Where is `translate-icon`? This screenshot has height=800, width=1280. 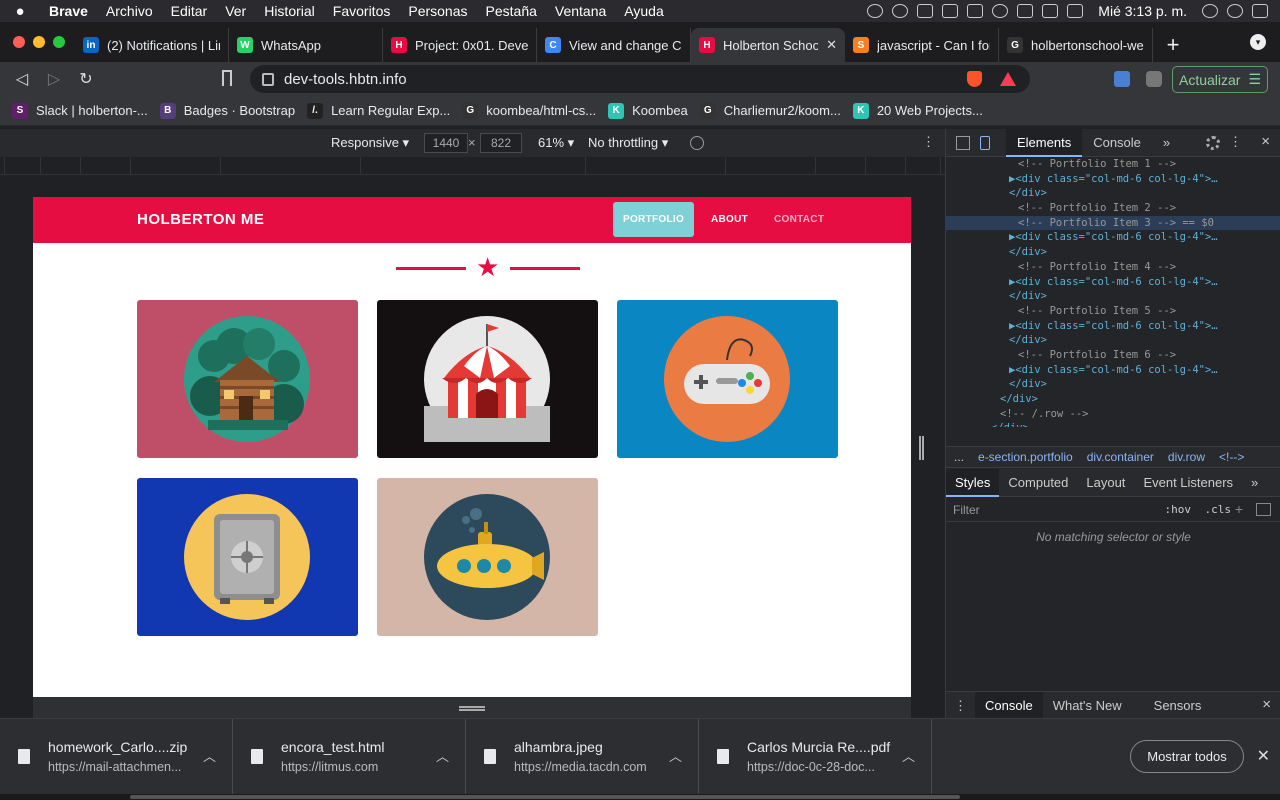 translate-icon is located at coordinates (1122, 79).